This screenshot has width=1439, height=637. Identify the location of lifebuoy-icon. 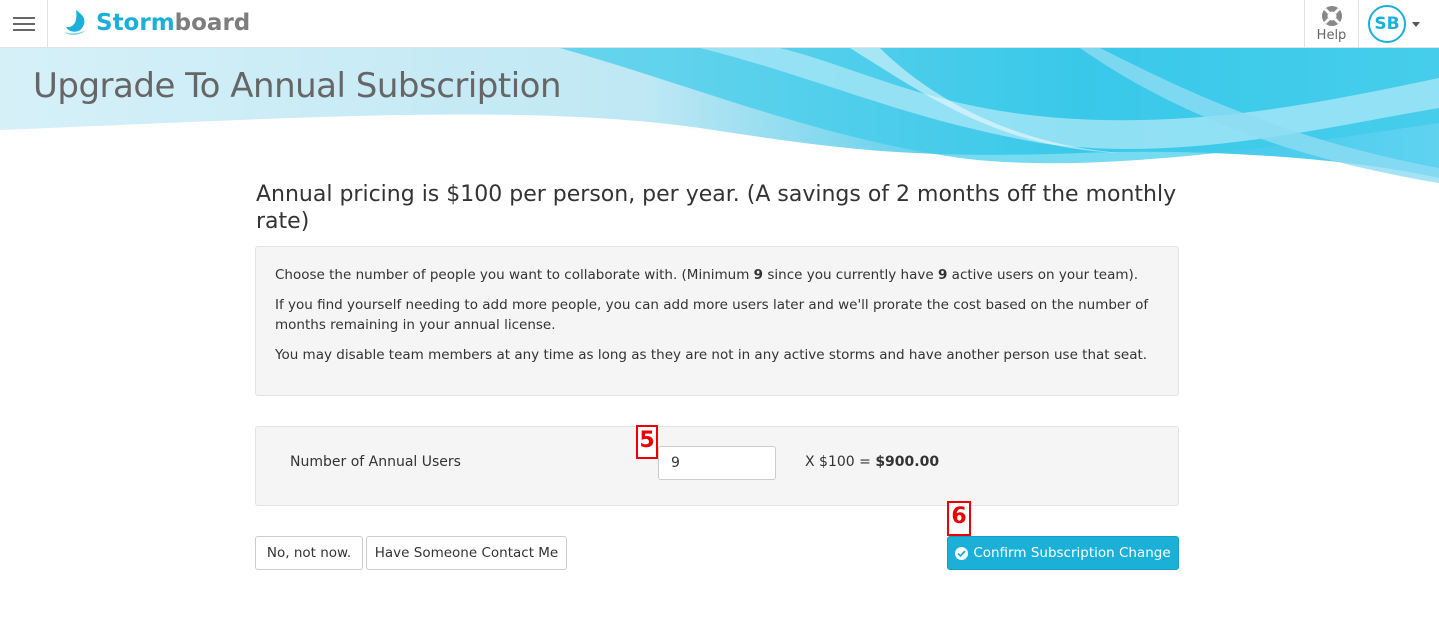
(1331, 16).